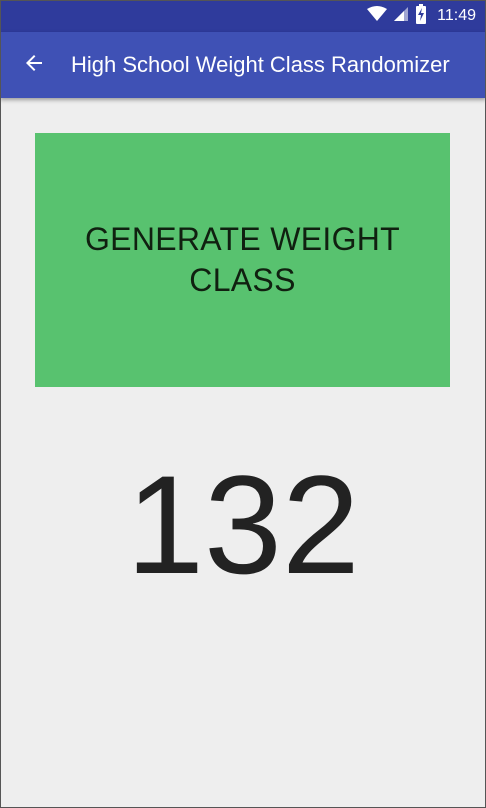 This screenshot has width=486, height=808. I want to click on battery-charging-icon, so click(421, 16).